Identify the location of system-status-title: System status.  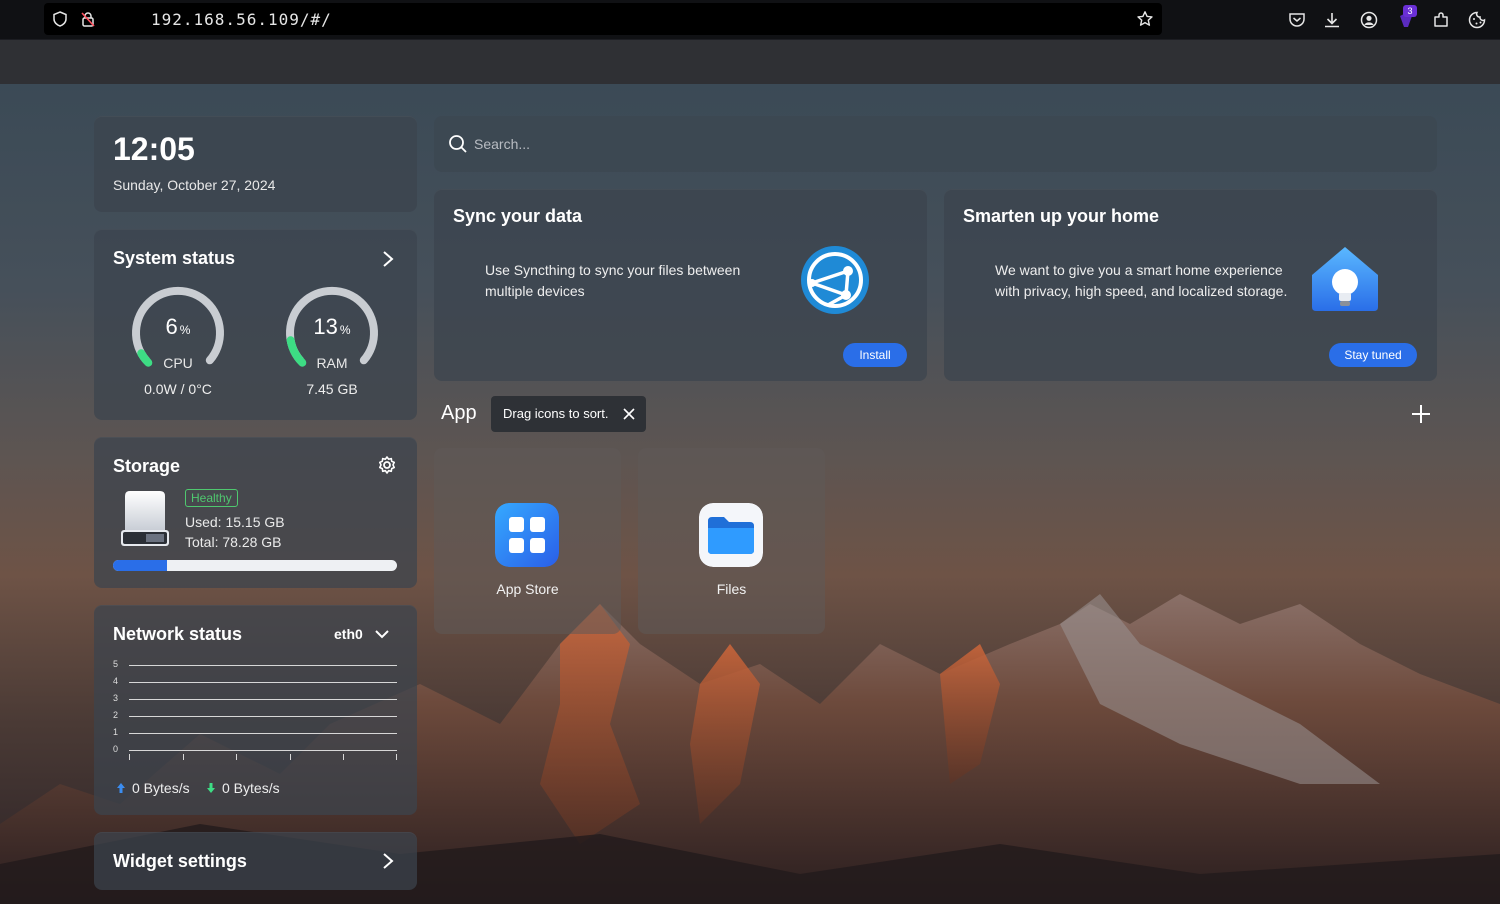
(174, 258).